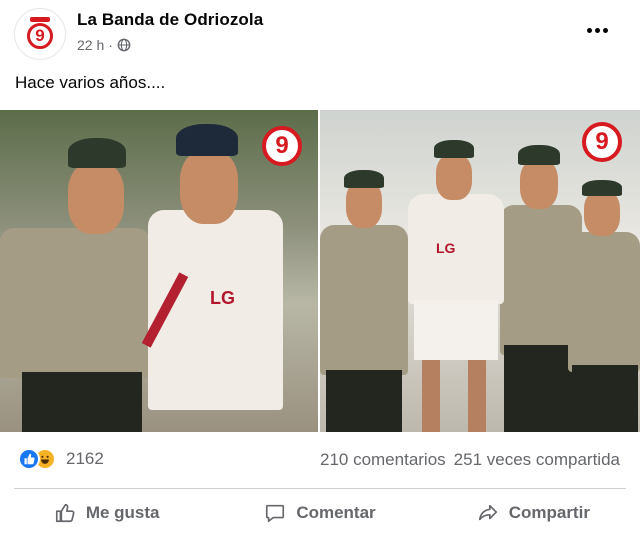 The height and width of the screenshot is (534, 640). I want to click on page-name-link: La Banda de Odriozola, so click(170, 20).